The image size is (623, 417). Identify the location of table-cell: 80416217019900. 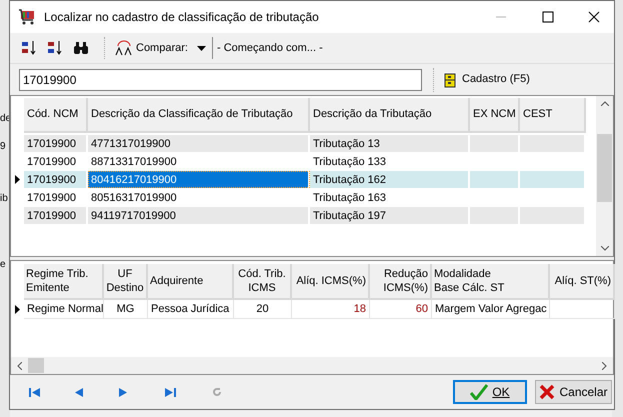
(199, 179).